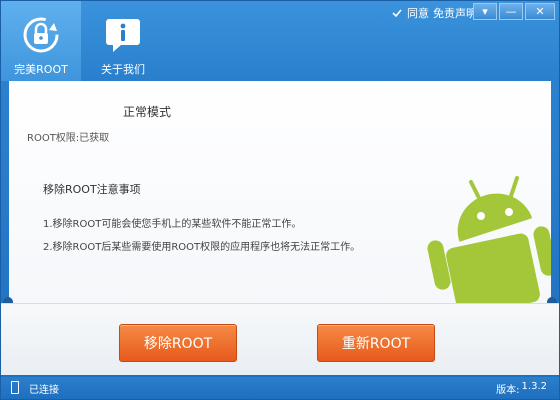  What do you see at coordinates (41, 69) in the screenshot?
I see `nav-perfect-root-label: 完美ROOT` at bounding box center [41, 69].